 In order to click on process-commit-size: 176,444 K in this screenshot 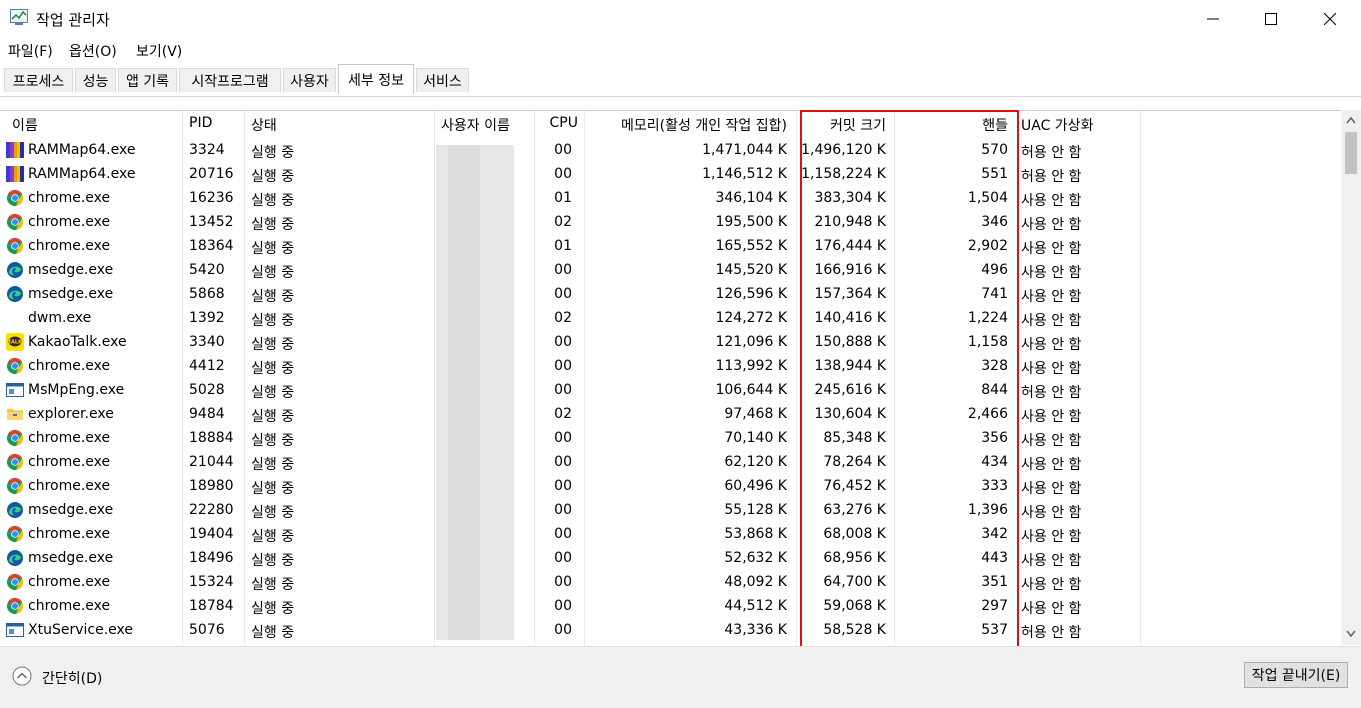, I will do `click(850, 246)`.